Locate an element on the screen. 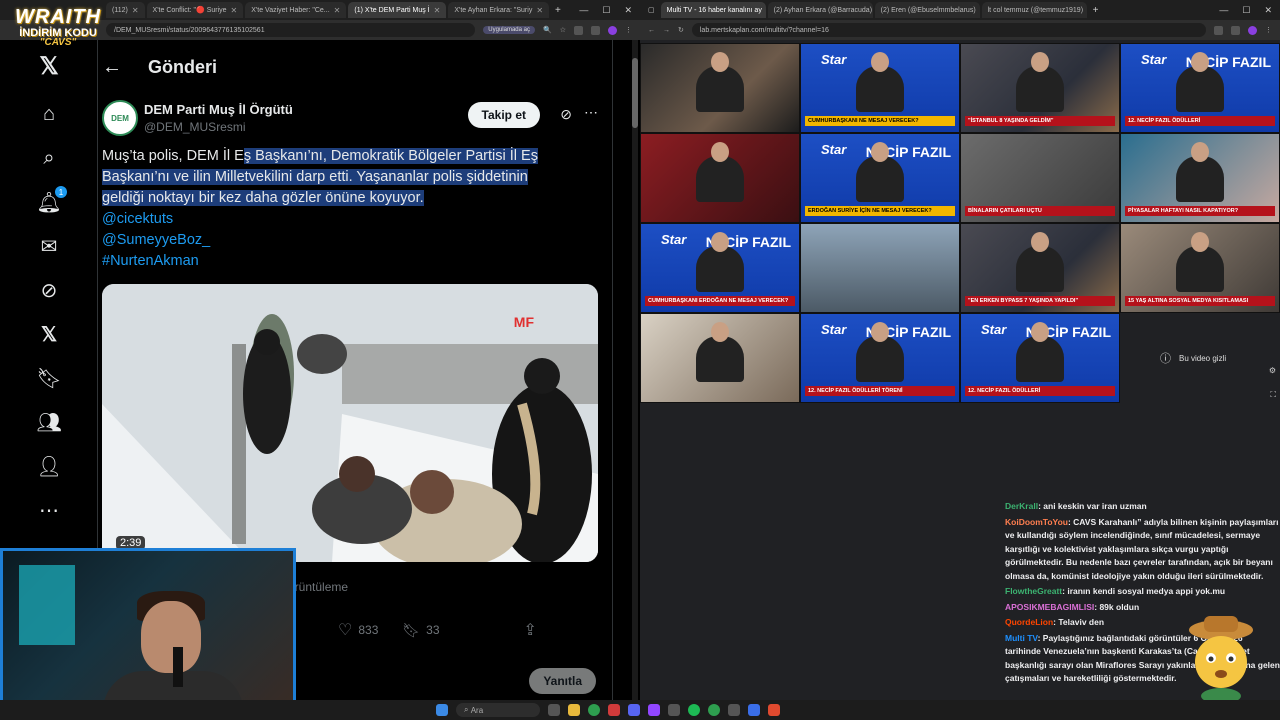  task-view-icon is located at coordinates (554, 710).